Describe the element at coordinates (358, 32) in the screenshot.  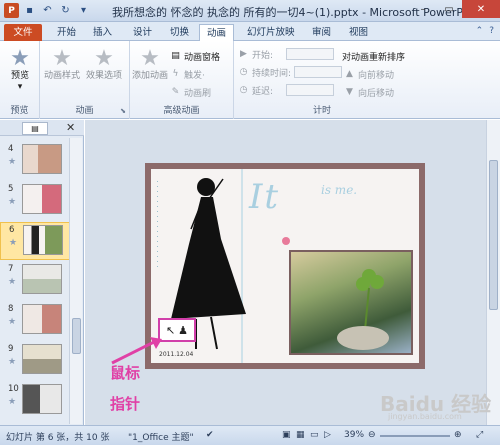
I see `tab-view: 视图` at that location.